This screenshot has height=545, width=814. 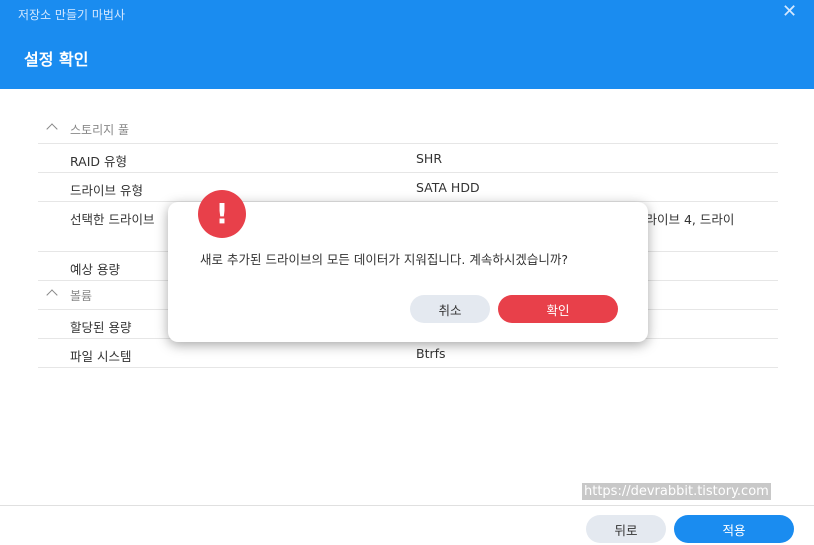 I want to click on section-storage-pool: 스토리지 풀, so click(x=408, y=129).